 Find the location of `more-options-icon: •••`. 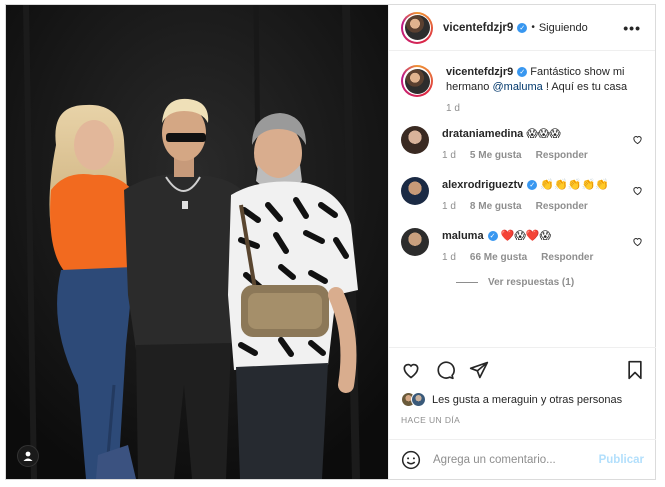

more-options-icon: ••• is located at coordinates (632, 28).